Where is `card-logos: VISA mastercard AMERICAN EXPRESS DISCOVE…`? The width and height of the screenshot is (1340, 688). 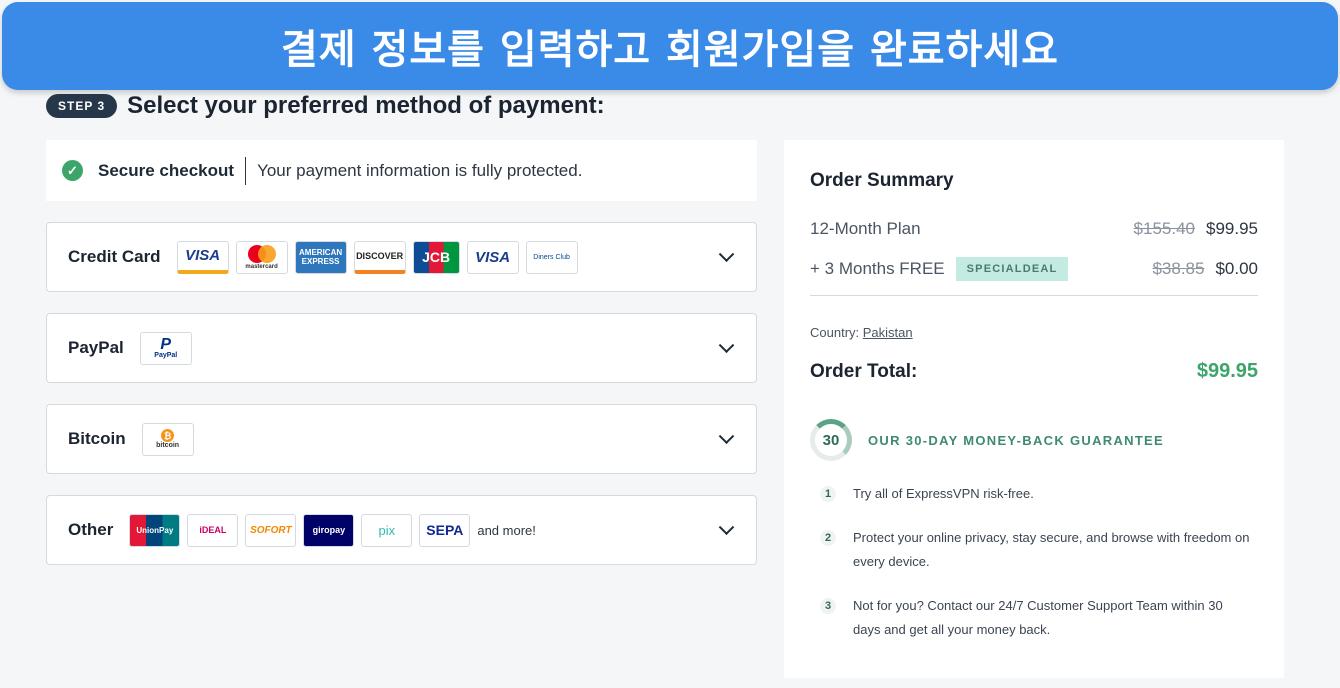 card-logos: VISA mastercard AMERICAN EXPRESS DISCOVE… is located at coordinates (380, 257).